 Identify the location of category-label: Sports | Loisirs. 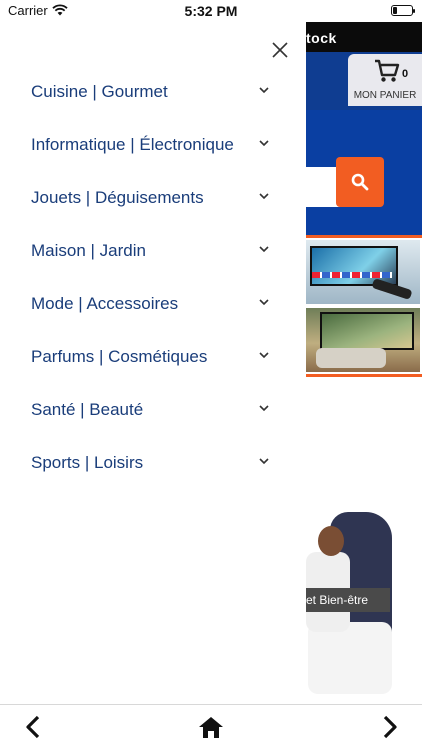
(87, 462).